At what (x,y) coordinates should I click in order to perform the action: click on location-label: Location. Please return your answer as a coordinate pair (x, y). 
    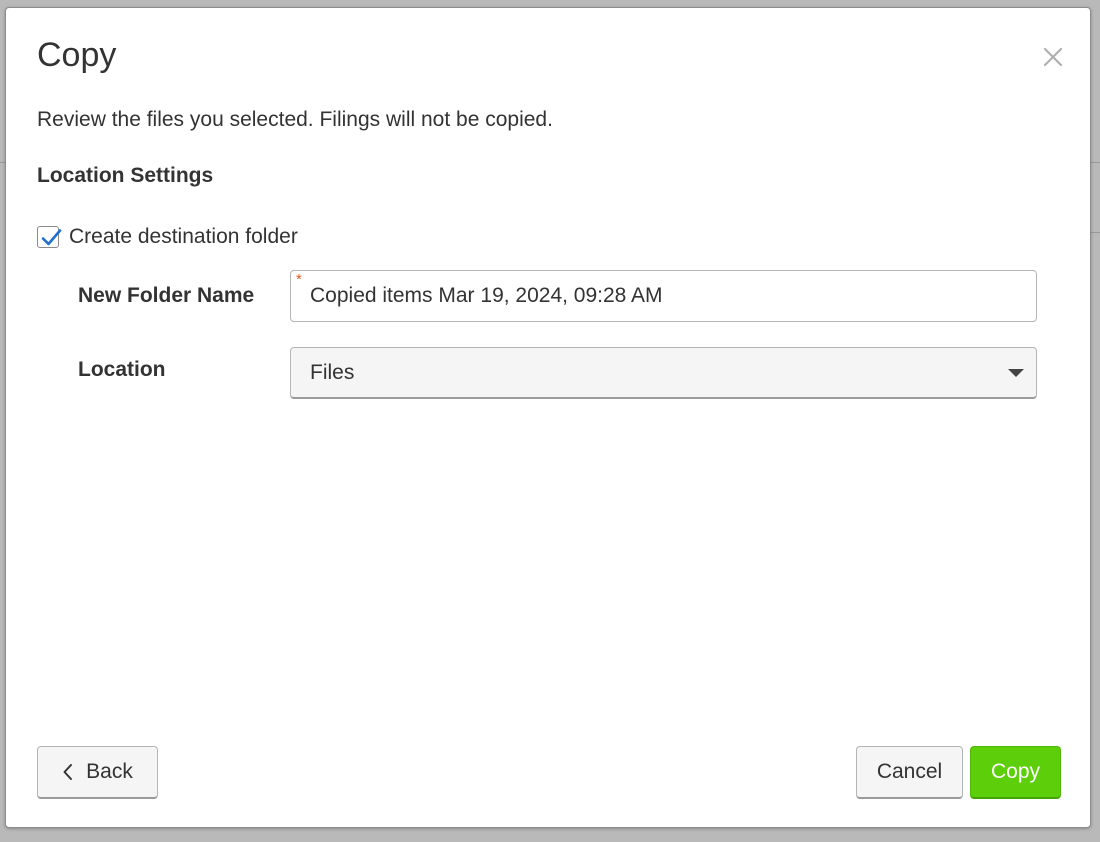
    Looking at the image, I should click on (122, 369).